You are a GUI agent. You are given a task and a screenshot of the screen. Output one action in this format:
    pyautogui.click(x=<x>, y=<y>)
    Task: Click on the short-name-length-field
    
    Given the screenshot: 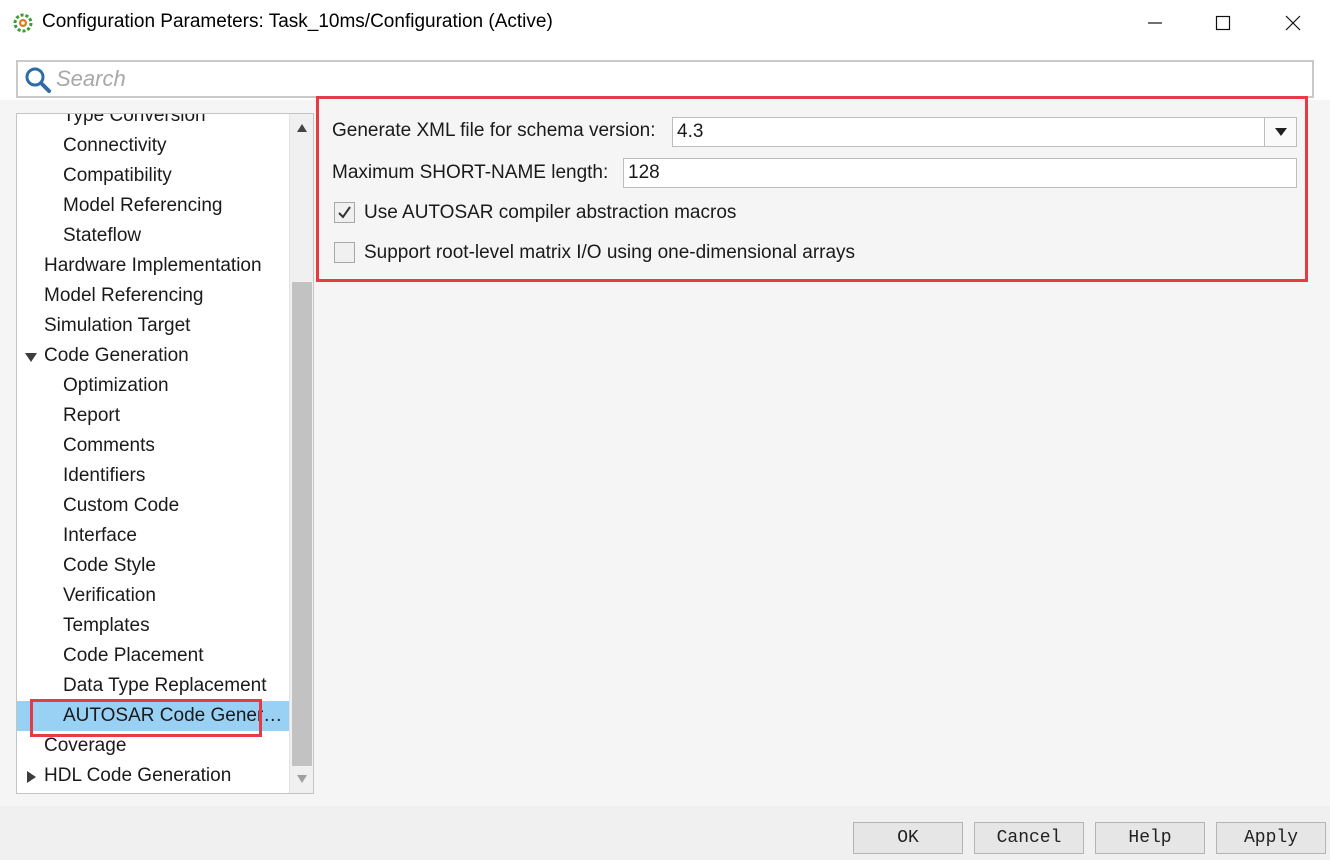 What is the action you would take?
    pyautogui.click(x=960, y=173)
    